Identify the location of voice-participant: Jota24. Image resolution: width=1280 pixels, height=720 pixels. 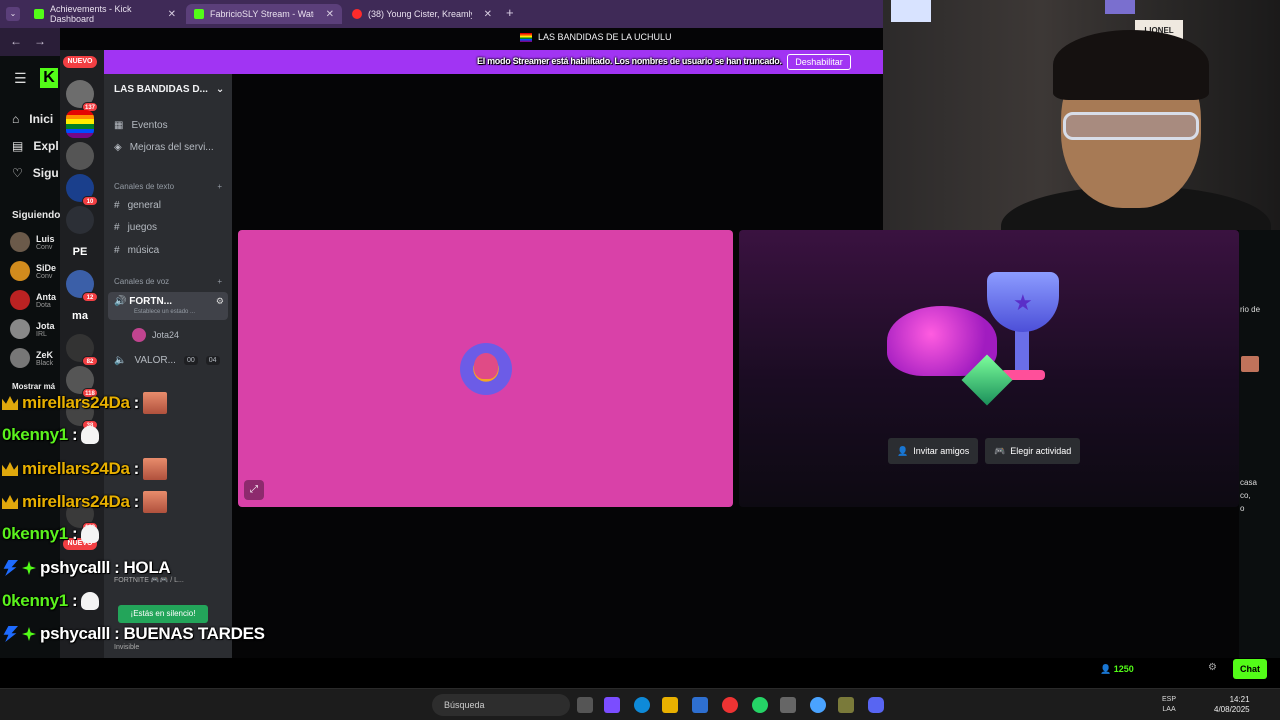
(155, 335).